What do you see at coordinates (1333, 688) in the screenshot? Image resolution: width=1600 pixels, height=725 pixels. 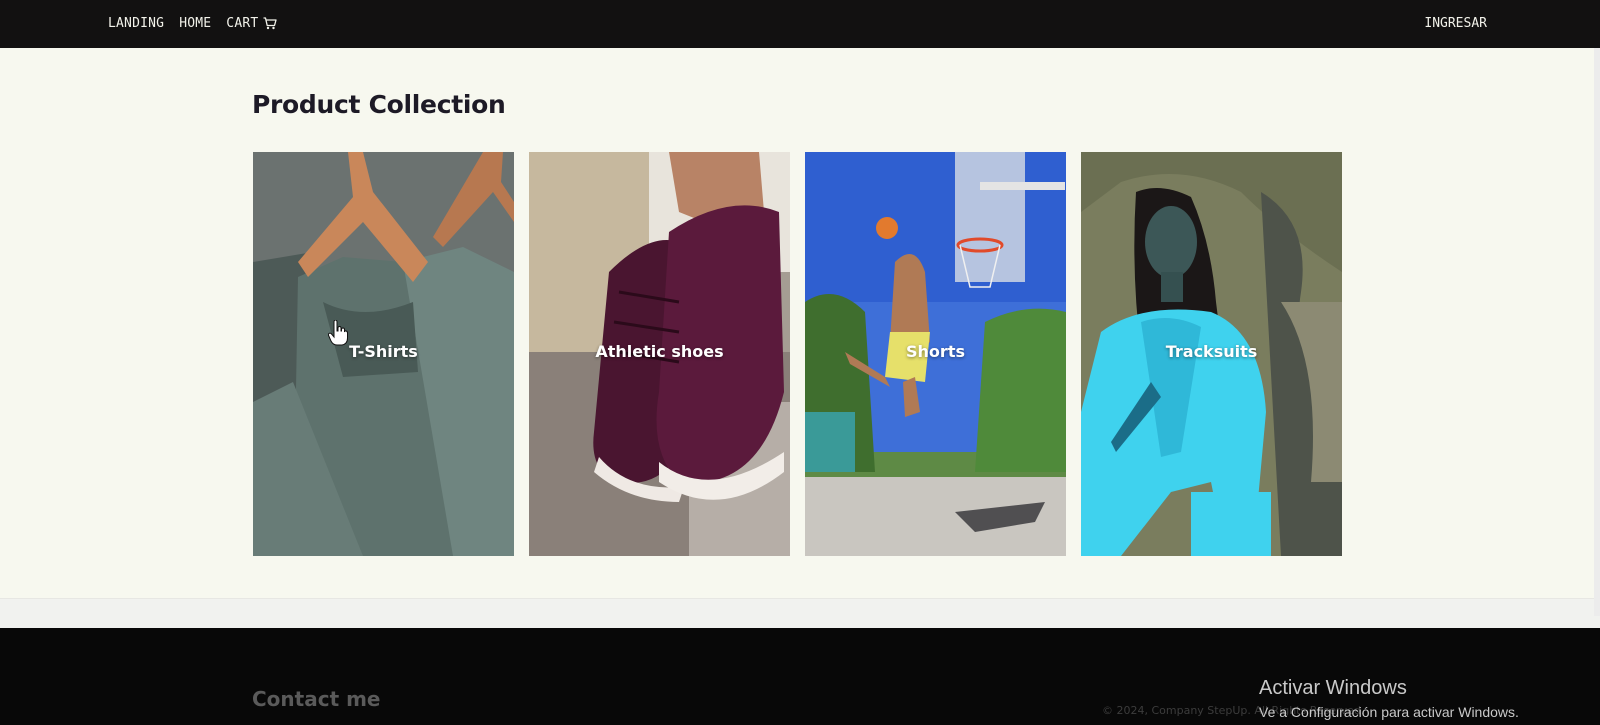 I see `watermark-title: Activar Windows` at bounding box center [1333, 688].